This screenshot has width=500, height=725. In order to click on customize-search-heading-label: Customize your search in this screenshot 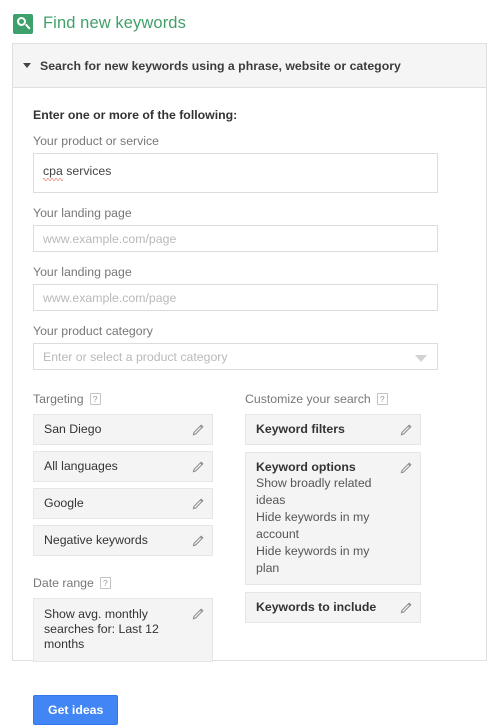, I will do `click(308, 399)`.